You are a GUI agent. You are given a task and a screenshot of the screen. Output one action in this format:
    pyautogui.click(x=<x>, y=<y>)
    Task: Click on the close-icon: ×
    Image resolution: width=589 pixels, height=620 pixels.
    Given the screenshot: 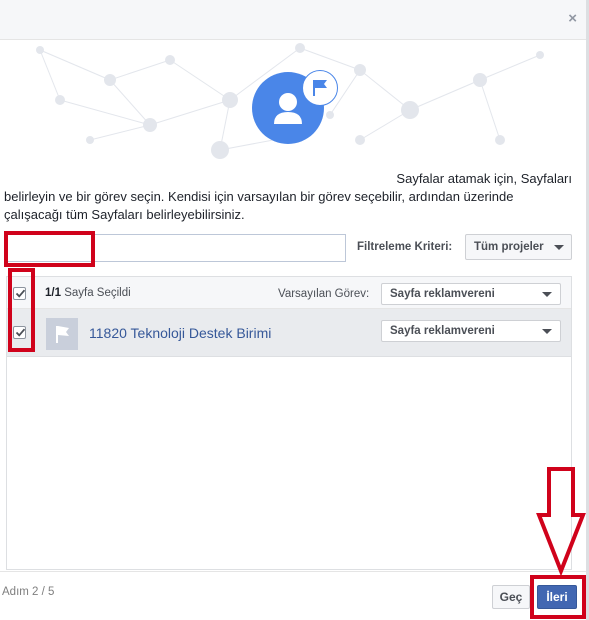 What is the action you would take?
    pyautogui.click(x=572, y=18)
    